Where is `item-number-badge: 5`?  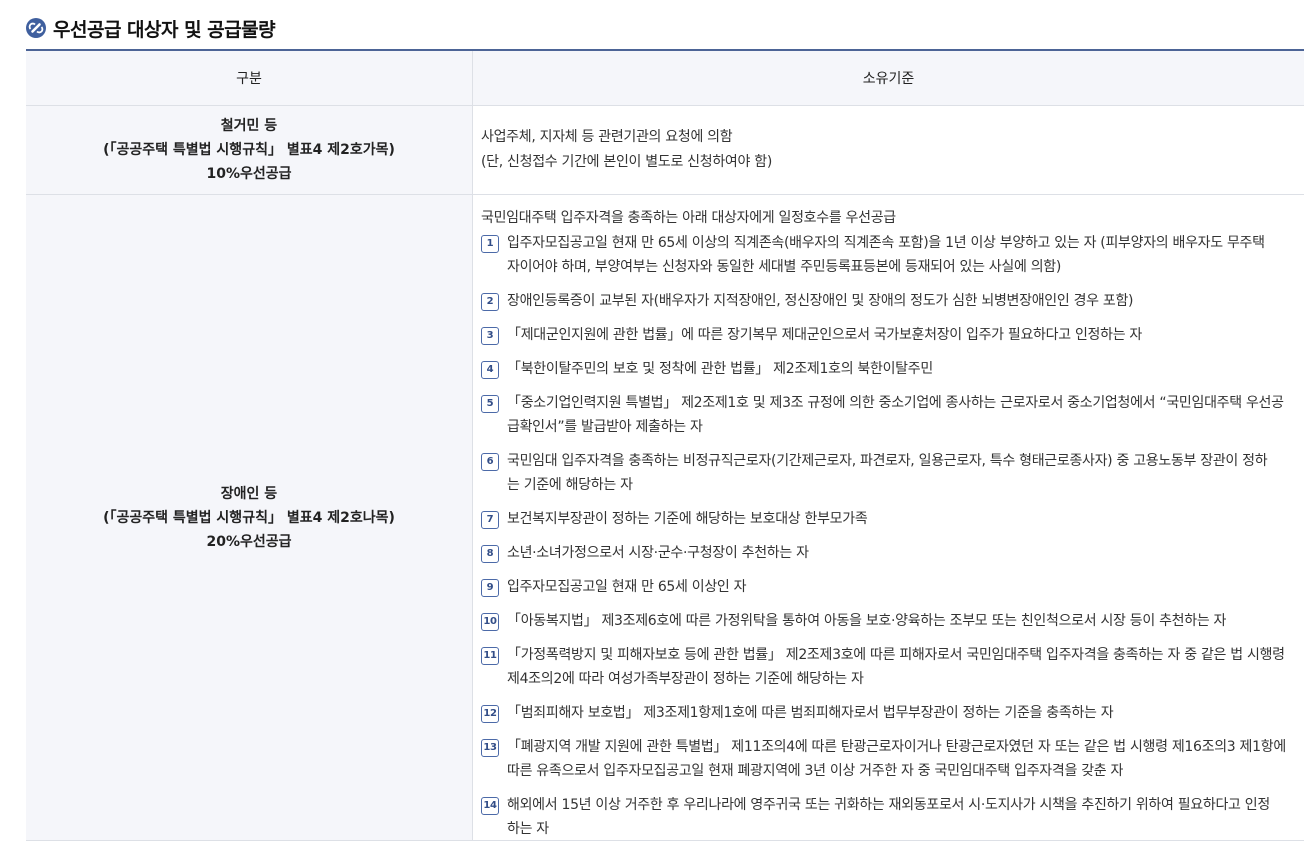 item-number-badge: 5 is located at coordinates (490, 404).